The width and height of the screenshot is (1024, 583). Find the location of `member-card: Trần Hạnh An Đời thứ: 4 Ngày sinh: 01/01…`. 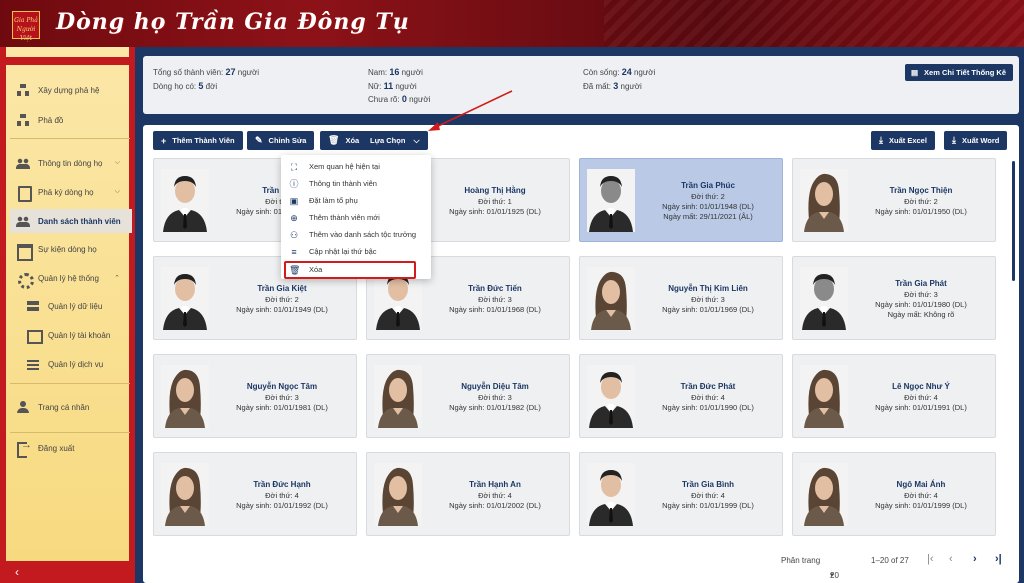

member-card: Trần Hạnh An Đời thứ: 4 Ngày sinh: 01/01… is located at coordinates (468, 494).